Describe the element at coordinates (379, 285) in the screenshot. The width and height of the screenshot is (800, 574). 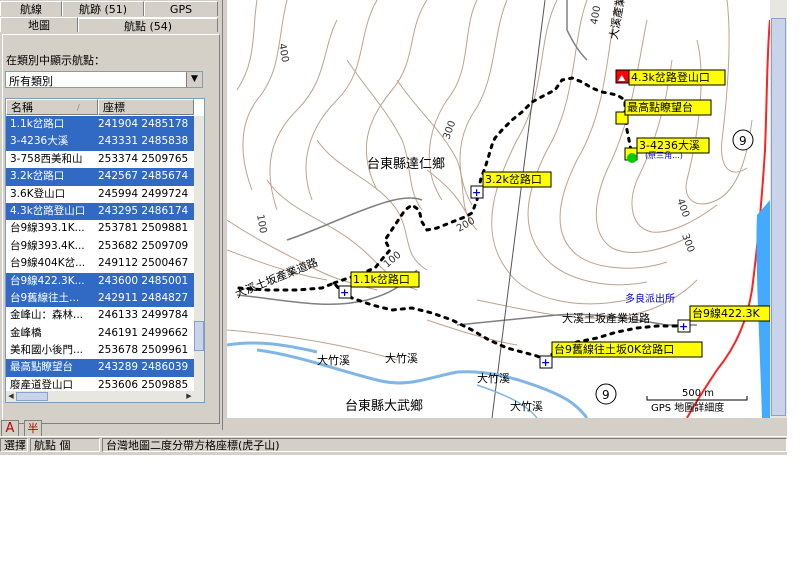
I see `waypoint-1-1k: + 1.1k岔路口` at that location.